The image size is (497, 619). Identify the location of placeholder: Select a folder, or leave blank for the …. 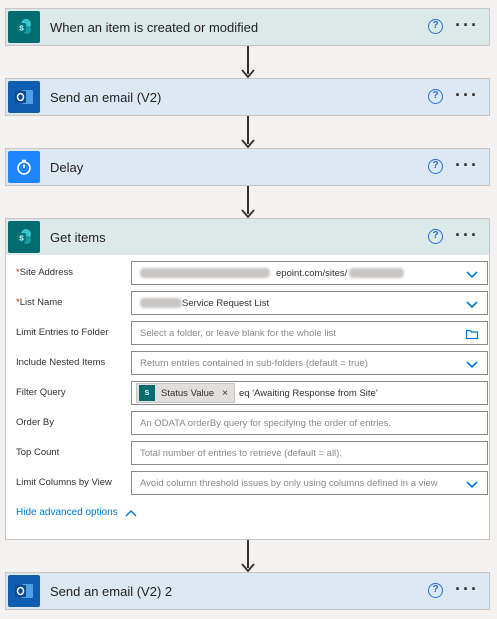
(238, 333).